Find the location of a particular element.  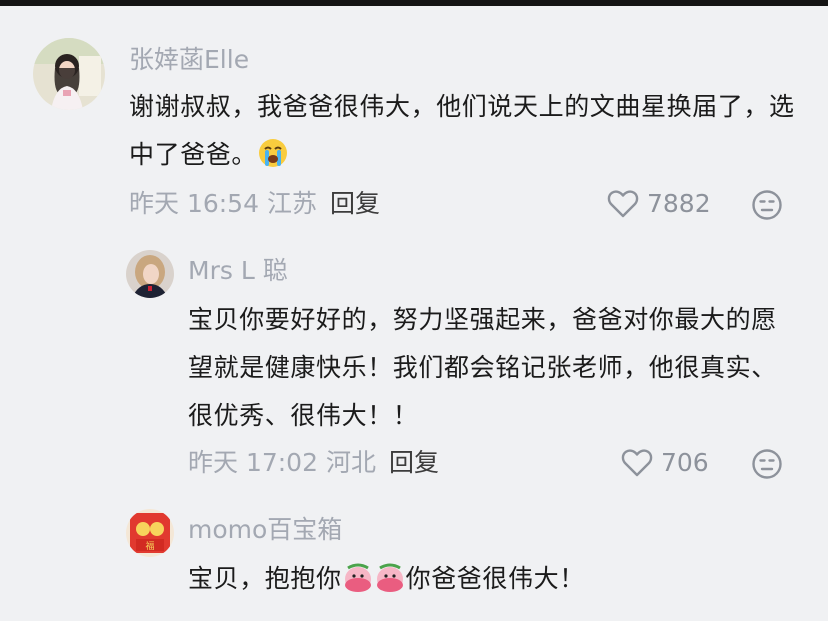

like-button: 706 is located at coordinates (665, 463).